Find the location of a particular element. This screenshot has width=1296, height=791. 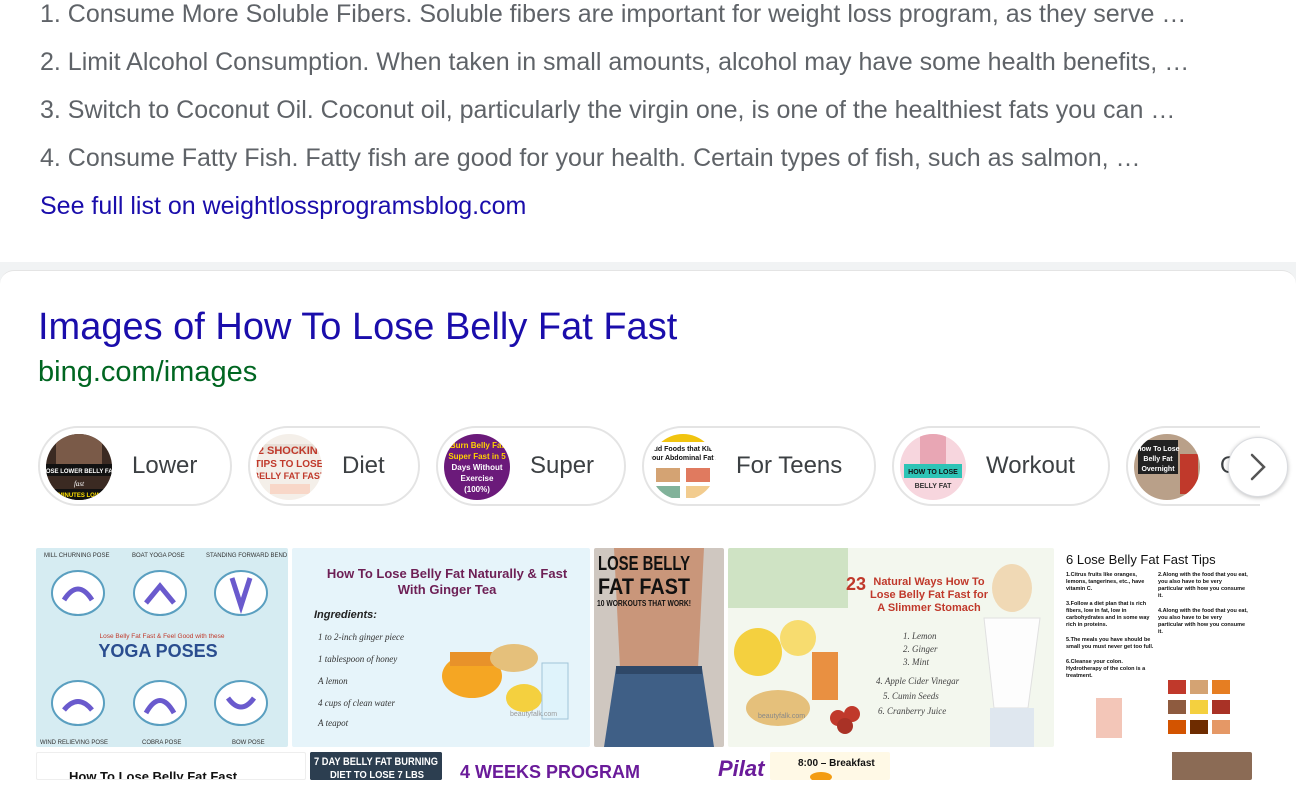

tile-list-item: 3. Mint is located at coordinates (915, 662).